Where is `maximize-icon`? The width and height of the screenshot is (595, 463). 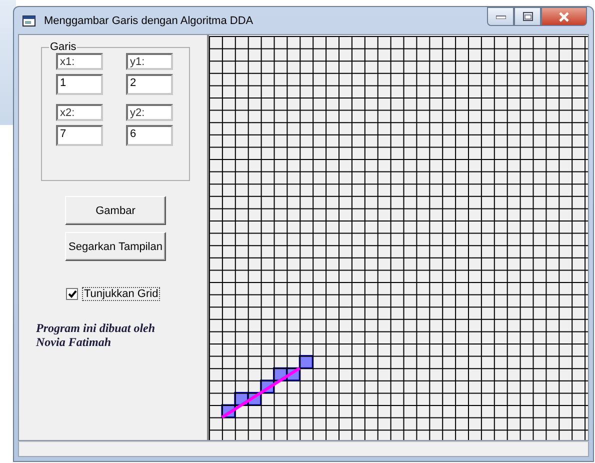
maximize-icon is located at coordinates (527, 16).